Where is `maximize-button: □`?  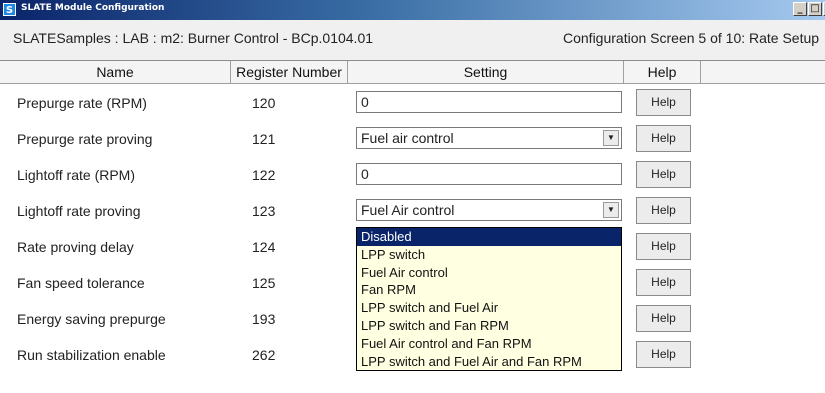
maximize-button: □ is located at coordinates (815, 9).